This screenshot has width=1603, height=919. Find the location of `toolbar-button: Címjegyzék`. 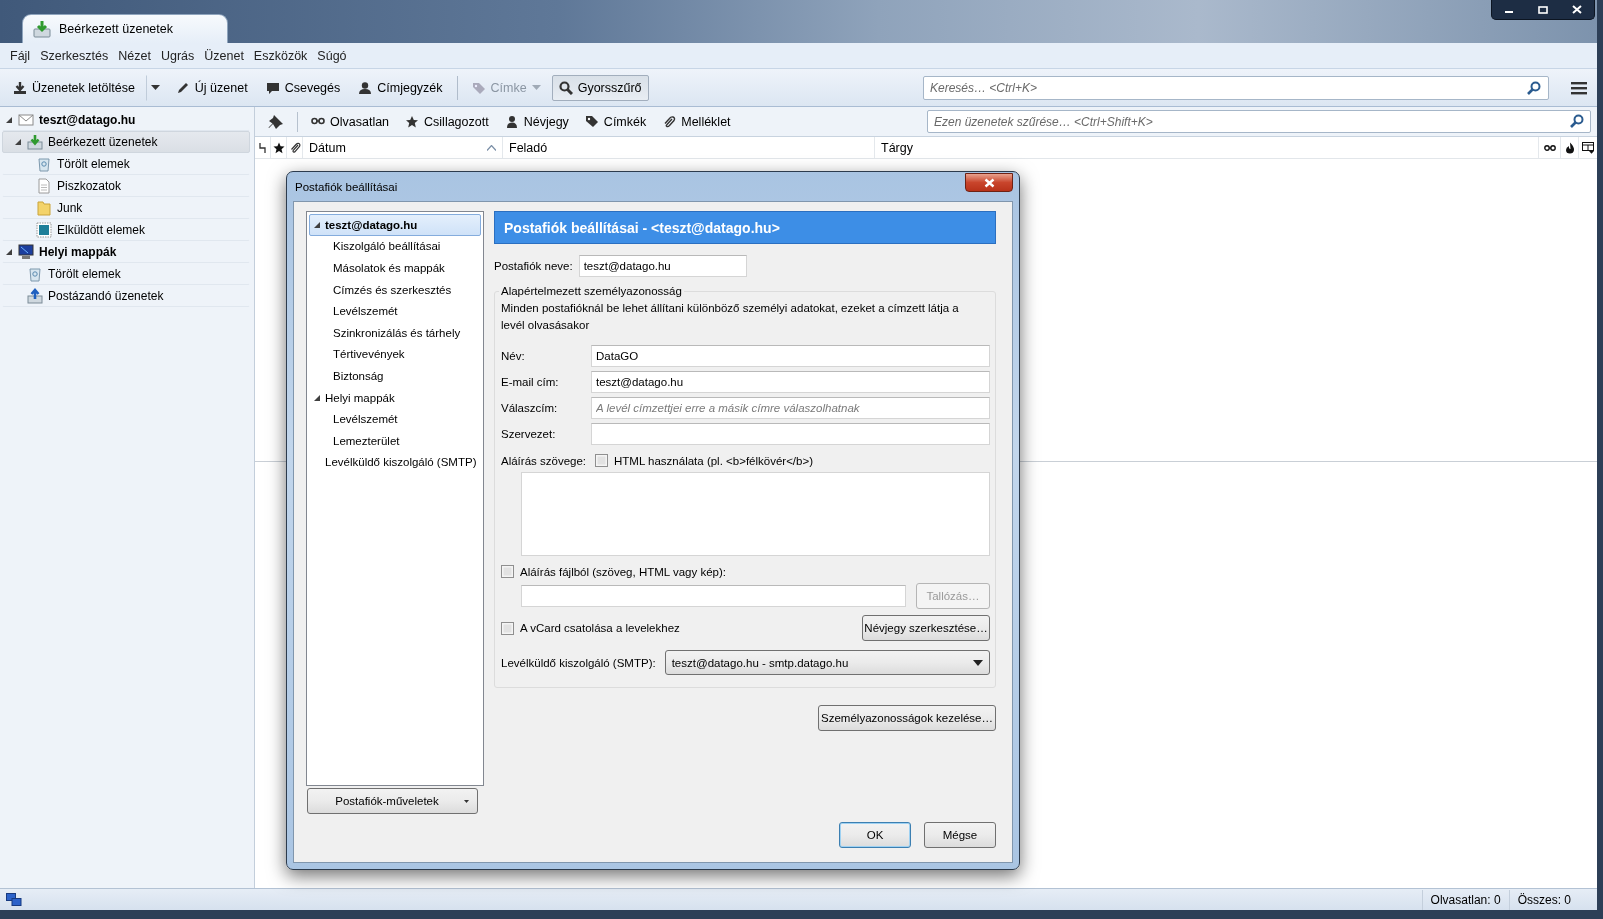

toolbar-button: Címjegyzék is located at coordinates (400, 87).